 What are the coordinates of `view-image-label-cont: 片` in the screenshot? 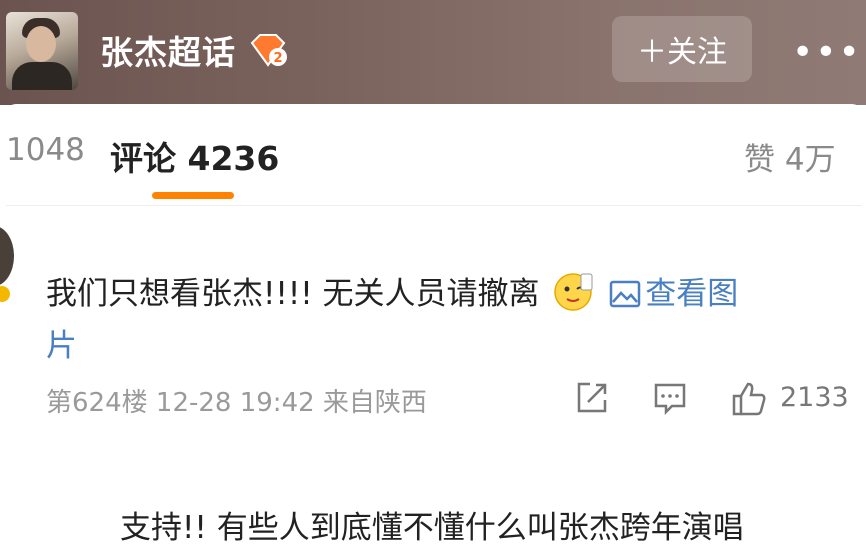 It's located at (61, 346).